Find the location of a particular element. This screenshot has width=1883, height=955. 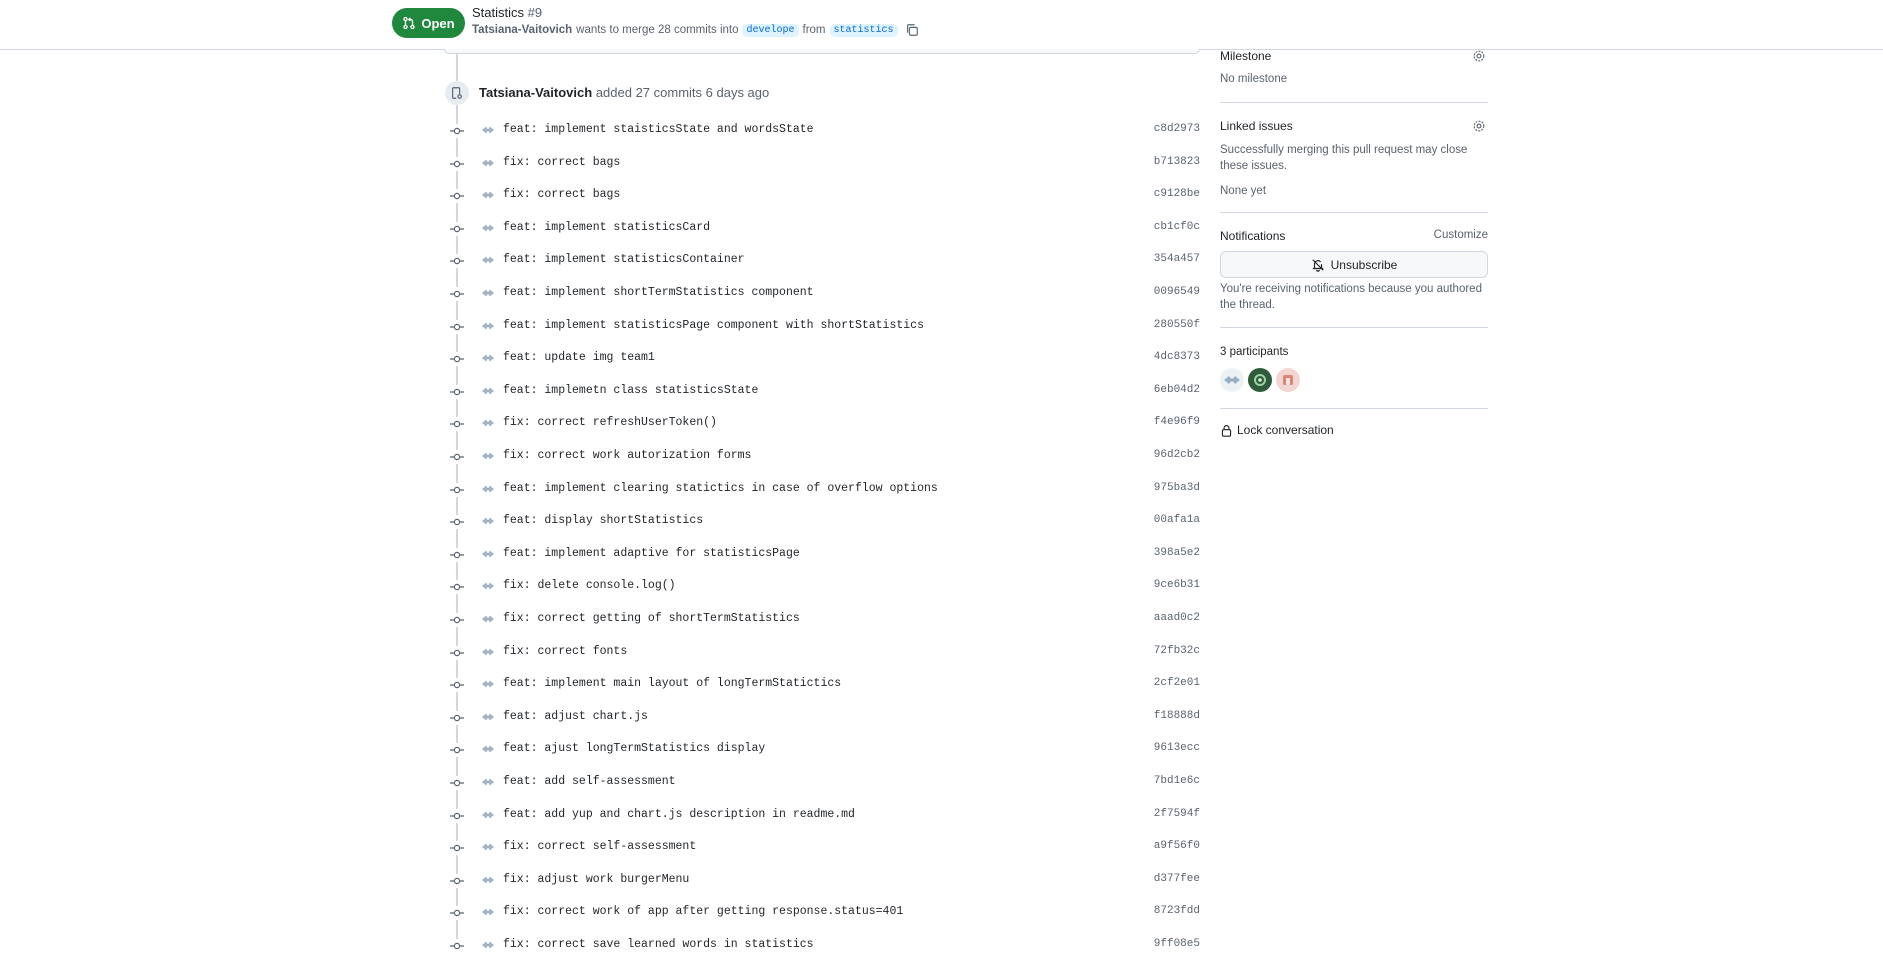

pr-title-text: Statistics is located at coordinates (498, 12).